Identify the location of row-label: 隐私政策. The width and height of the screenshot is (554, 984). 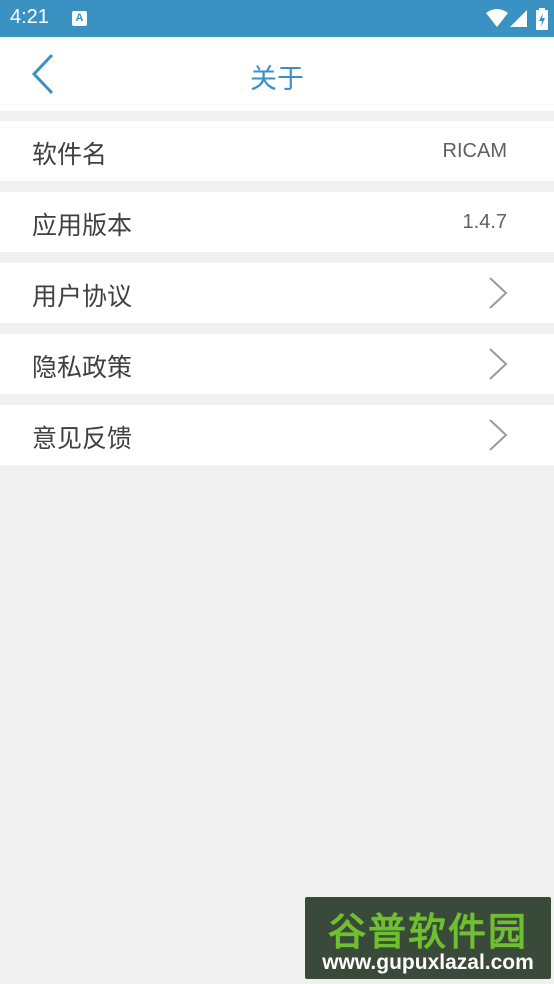
(82, 367).